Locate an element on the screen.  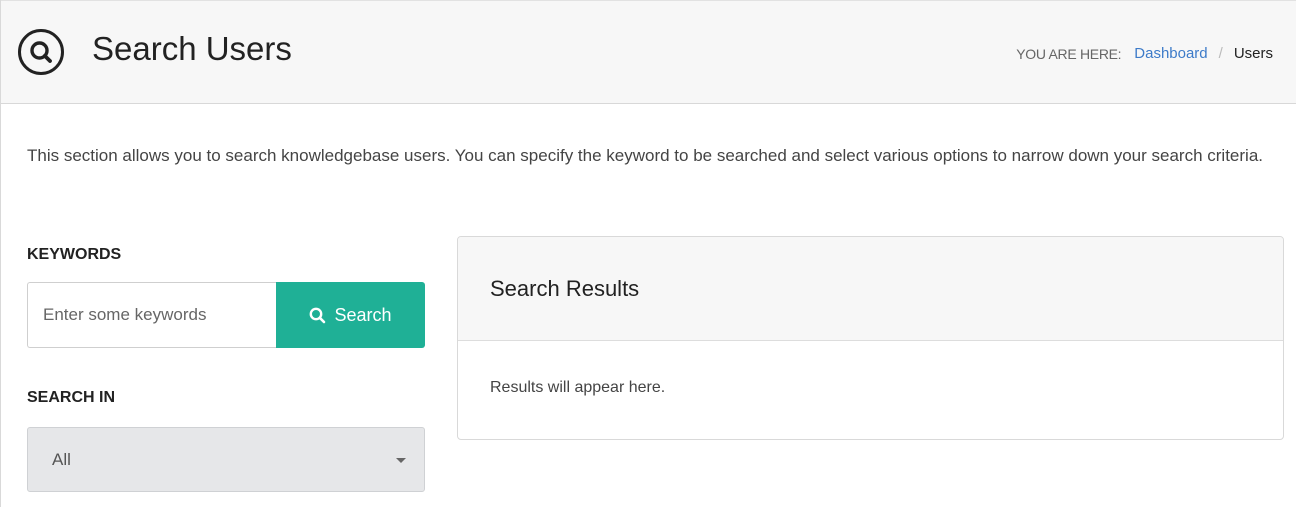
search-in-label: SEARCH IN is located at coordinates (71, 397).